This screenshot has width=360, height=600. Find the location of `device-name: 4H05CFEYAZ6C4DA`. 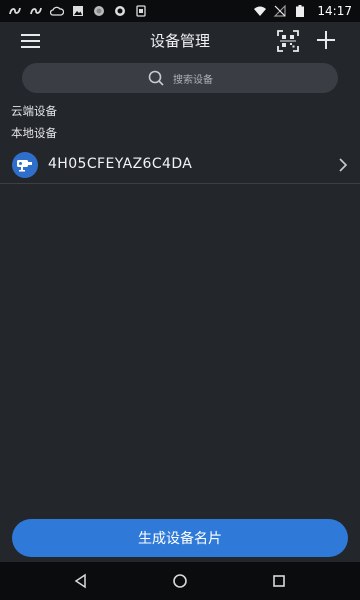

device-name: 4H05CFEYAZ6C4DA is located at coordinates (120, 164).